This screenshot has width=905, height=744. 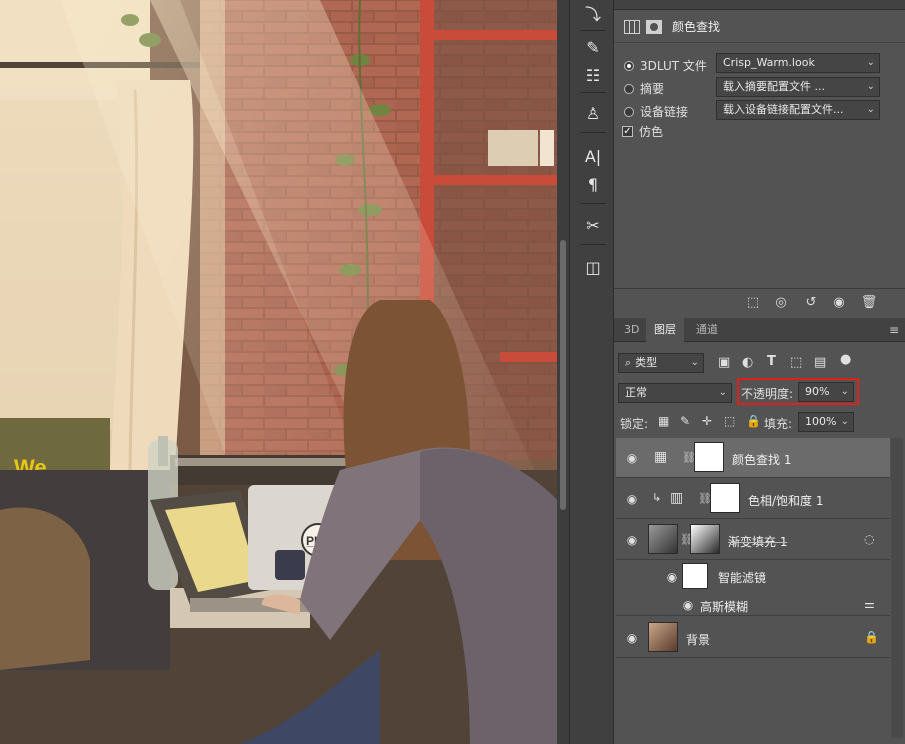 What do you see at coordinates (695, 576) in the screenshot?
I see `filter-mask-thumbnail` at bounding box center [695, 576].